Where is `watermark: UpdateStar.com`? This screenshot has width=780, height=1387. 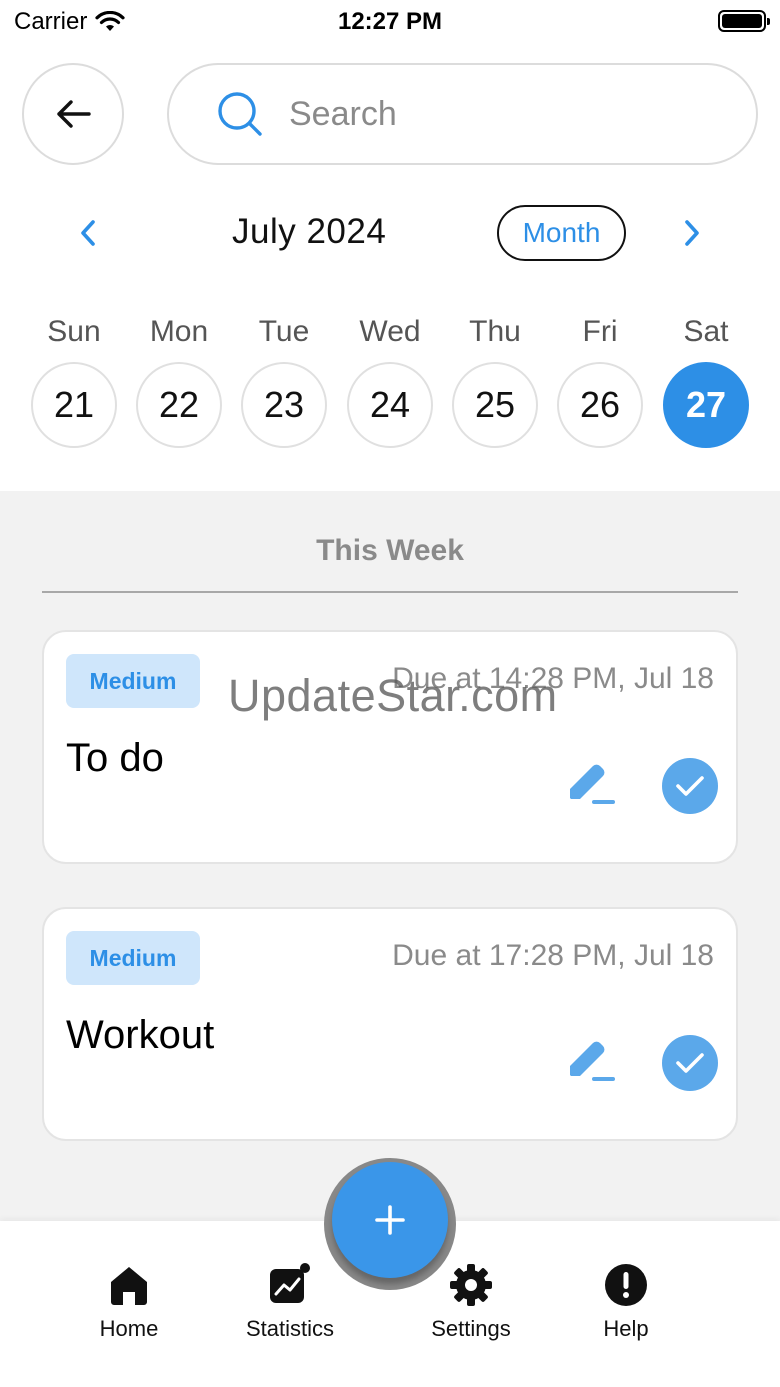
watermark: UpdateStar.com is located at coordinates (393, 695).